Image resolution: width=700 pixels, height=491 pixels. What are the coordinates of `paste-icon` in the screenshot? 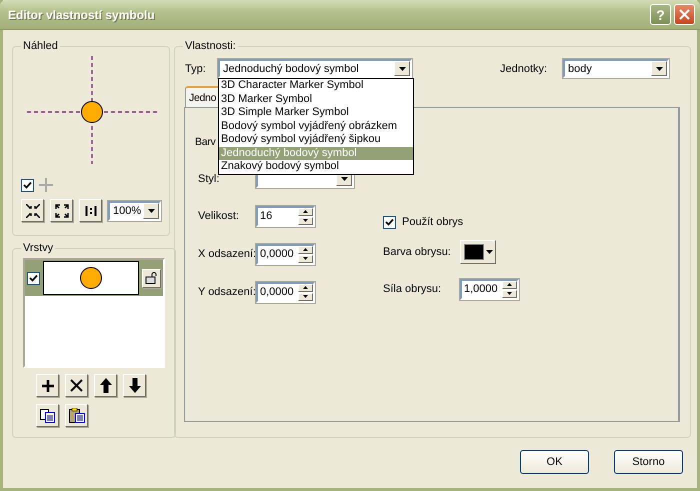 It's located at (76, 415).